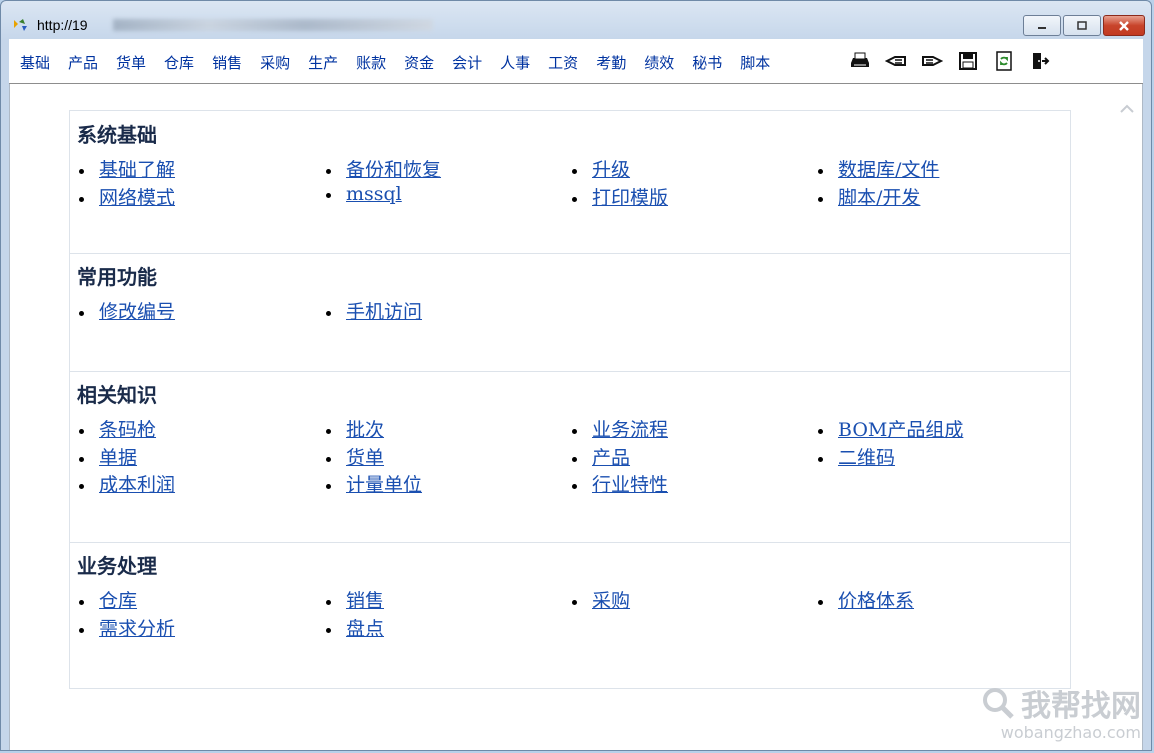  What do you see at coordinates (932, 61) in the screenshot?
I see `hand-right-icon` at bounding box center [932, 61].